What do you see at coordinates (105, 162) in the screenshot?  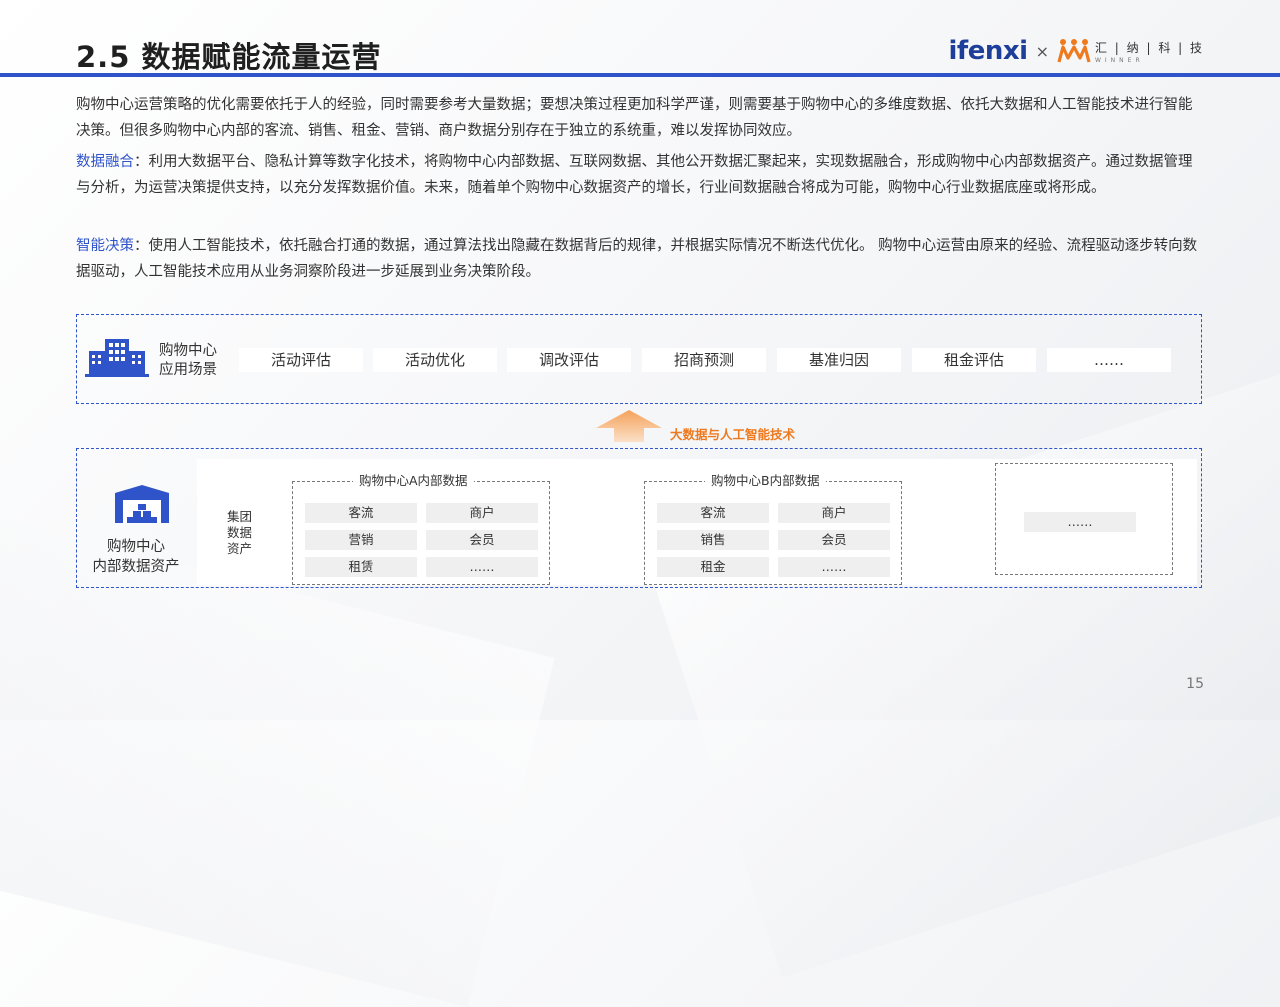 I see `data-fusion-keyword: 数据融合` at bounding box center [105, 162].